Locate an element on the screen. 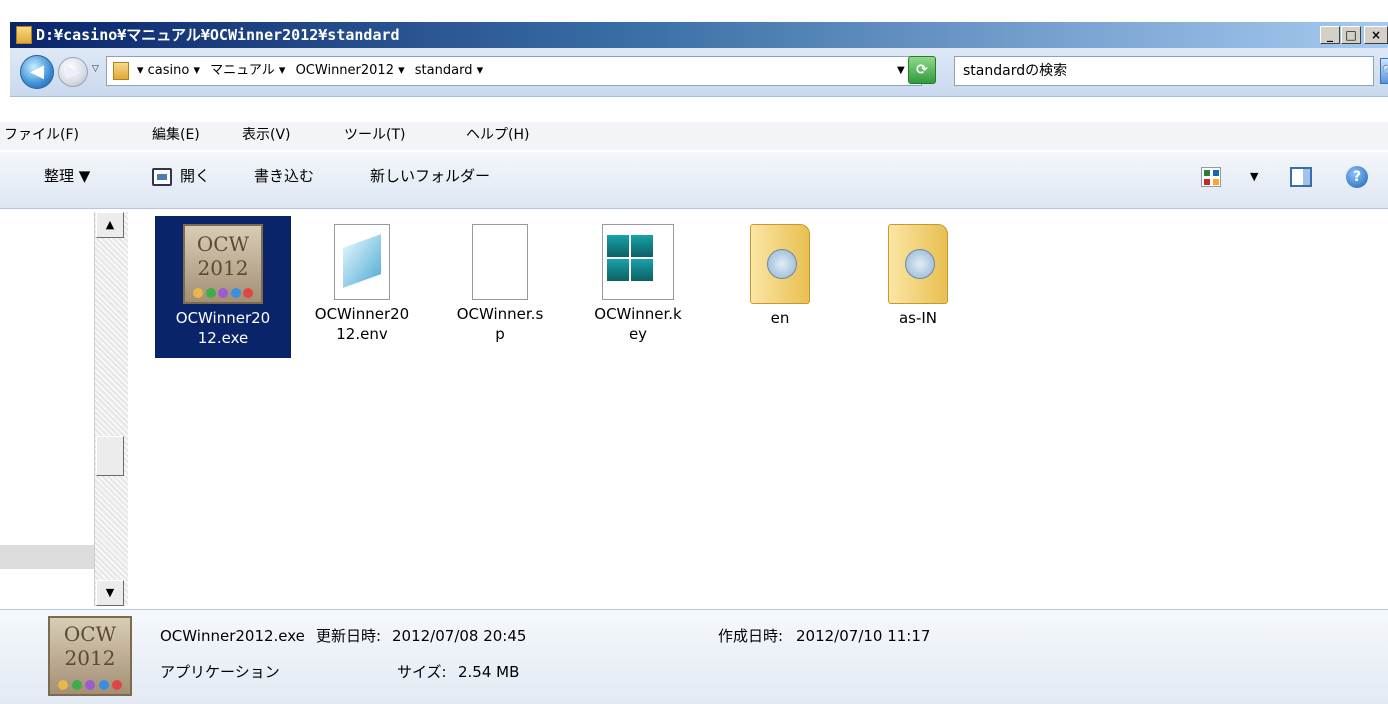 The height and width of the screenshot is (704, 1388). folder-item-as-in: as-IN is located at coordinates (918, 272).